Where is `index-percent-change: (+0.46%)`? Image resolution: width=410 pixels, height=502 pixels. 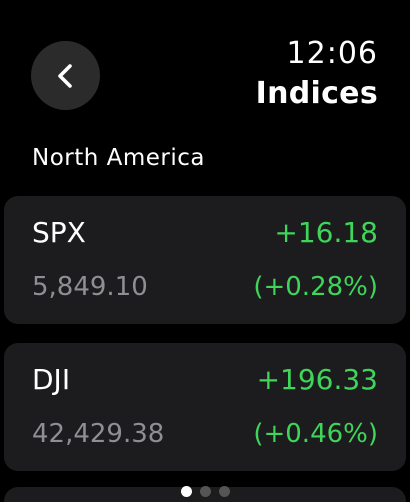 index-percent-change: (+0.46%) is located at coordinates (315, 434).